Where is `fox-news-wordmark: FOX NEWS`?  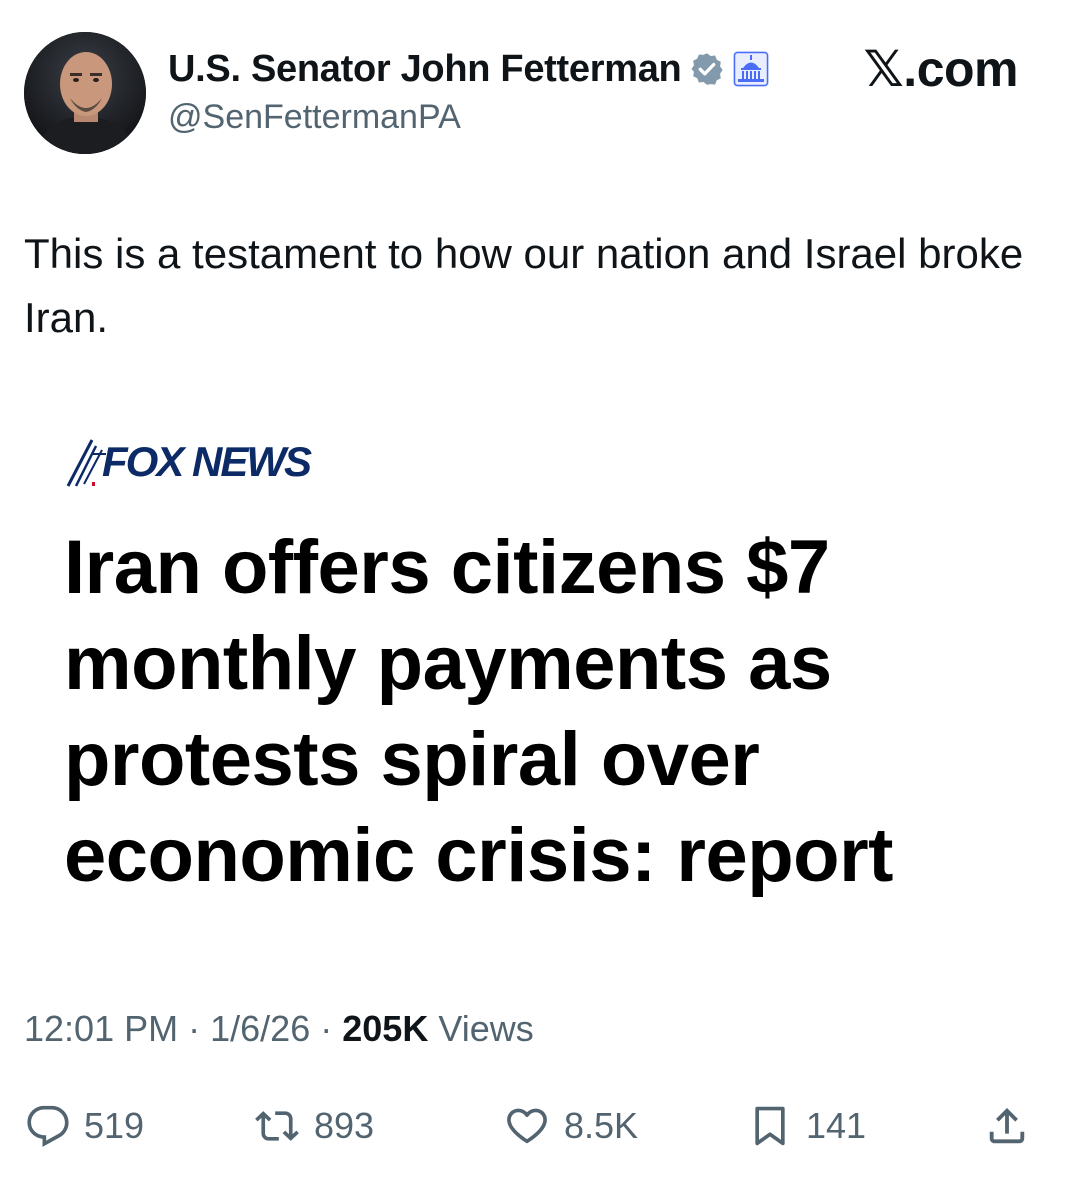
fox-news-wordmark: FOX NEWS is located at coordinates (207, 461).